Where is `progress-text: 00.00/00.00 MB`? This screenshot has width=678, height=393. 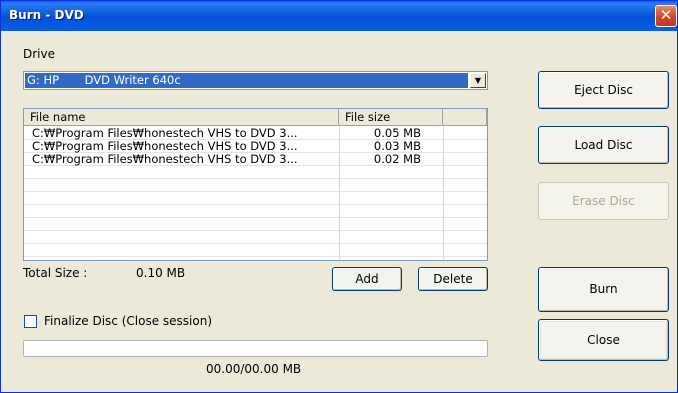 progress-text: 00.00/00.00 MB is located at coordinates (254, 369).